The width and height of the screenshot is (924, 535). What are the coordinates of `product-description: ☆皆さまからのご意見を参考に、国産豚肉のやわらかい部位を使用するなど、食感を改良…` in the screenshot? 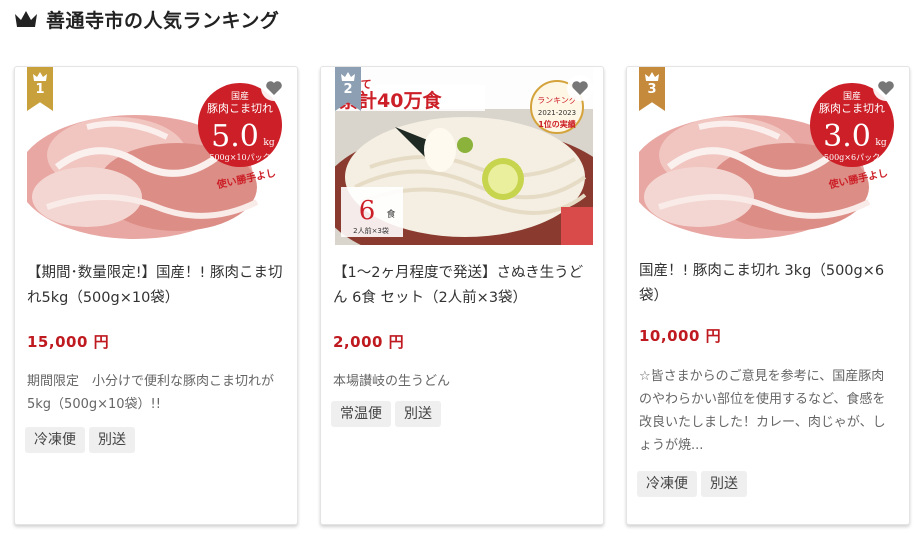 It's located at (762, 411).